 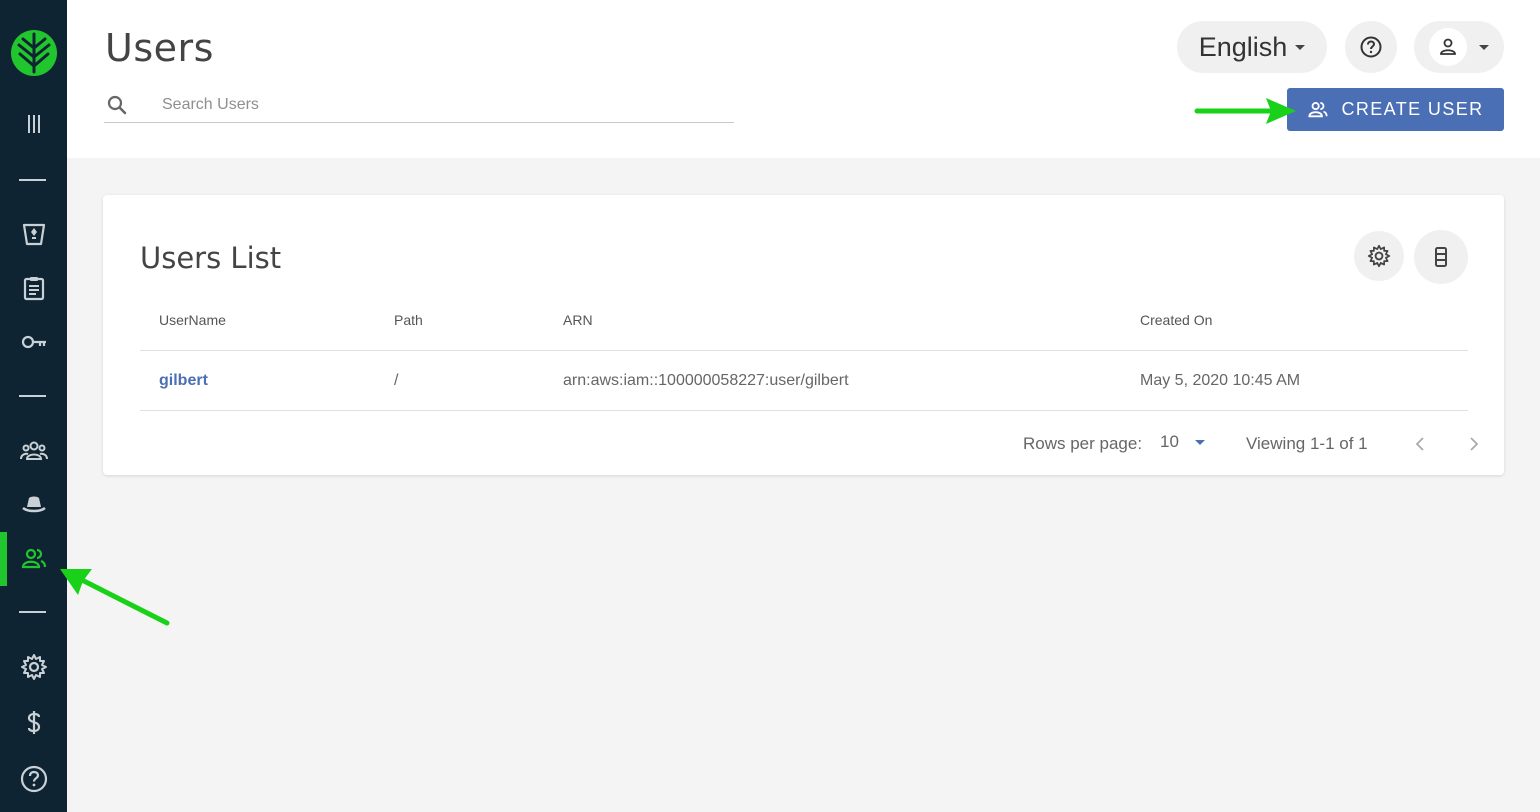 What do you see at coordinates (33, 504) in the screenshot?
I see `hat-icon` at bounding box center [33, 504].